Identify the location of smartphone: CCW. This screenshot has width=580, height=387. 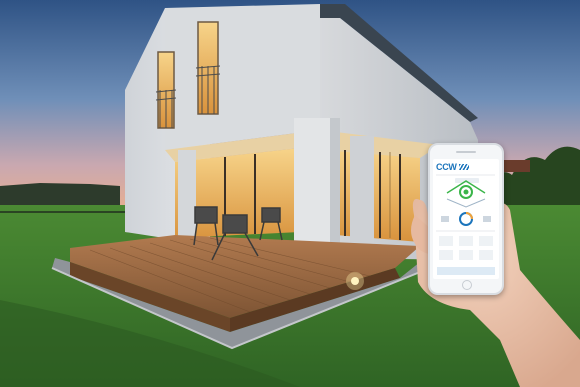
(466, 219).